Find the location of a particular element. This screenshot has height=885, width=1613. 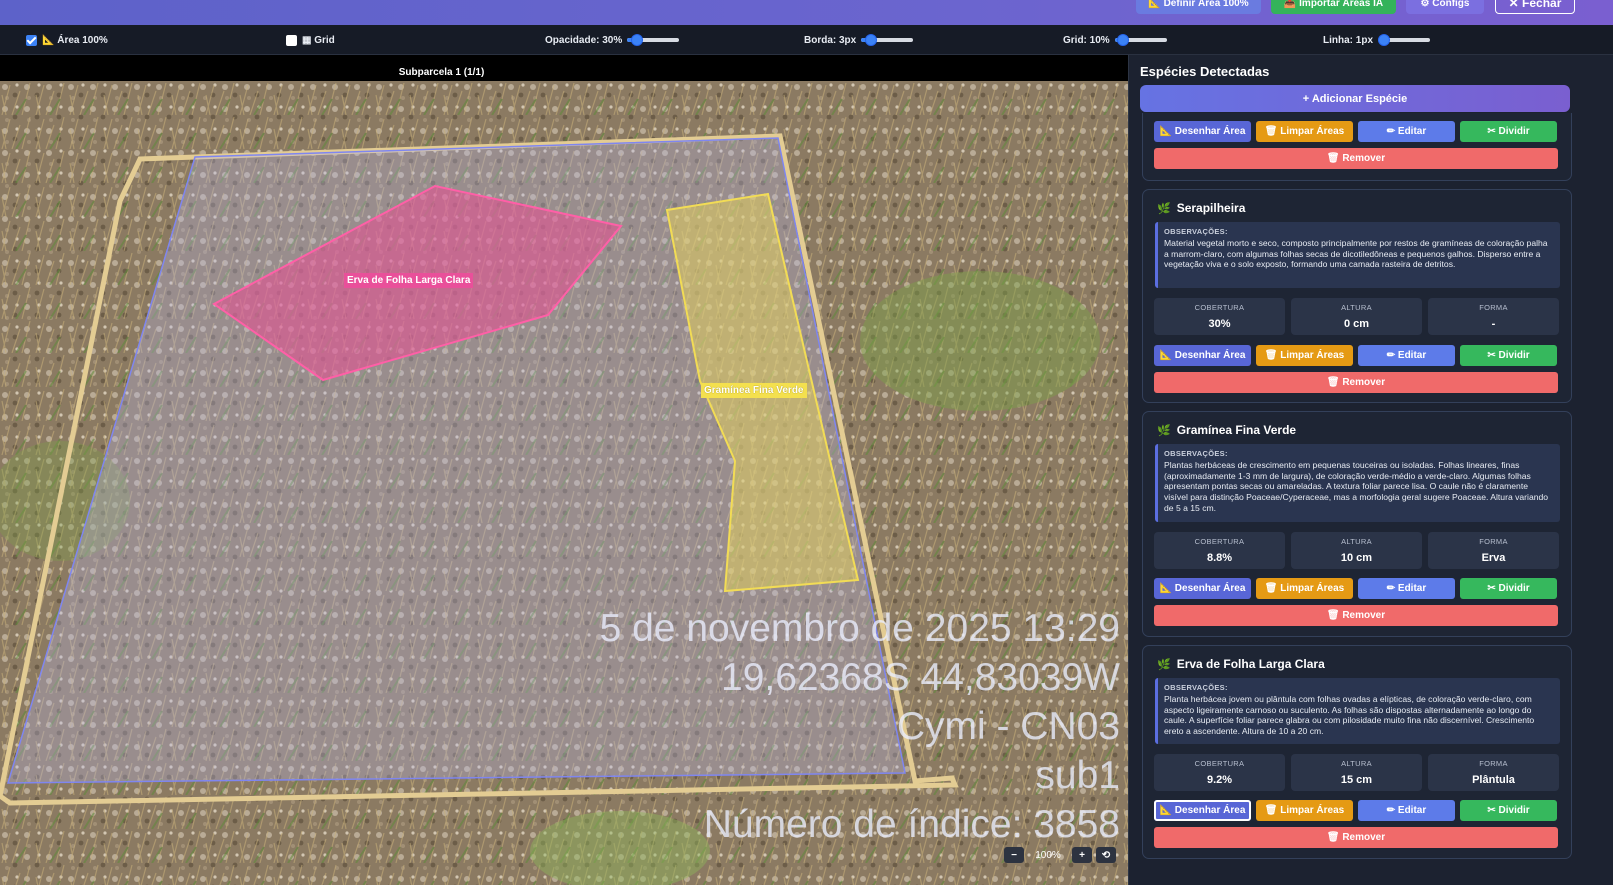

zoom-reset-icon: ⟲ is located at coordinates (1106, 855).